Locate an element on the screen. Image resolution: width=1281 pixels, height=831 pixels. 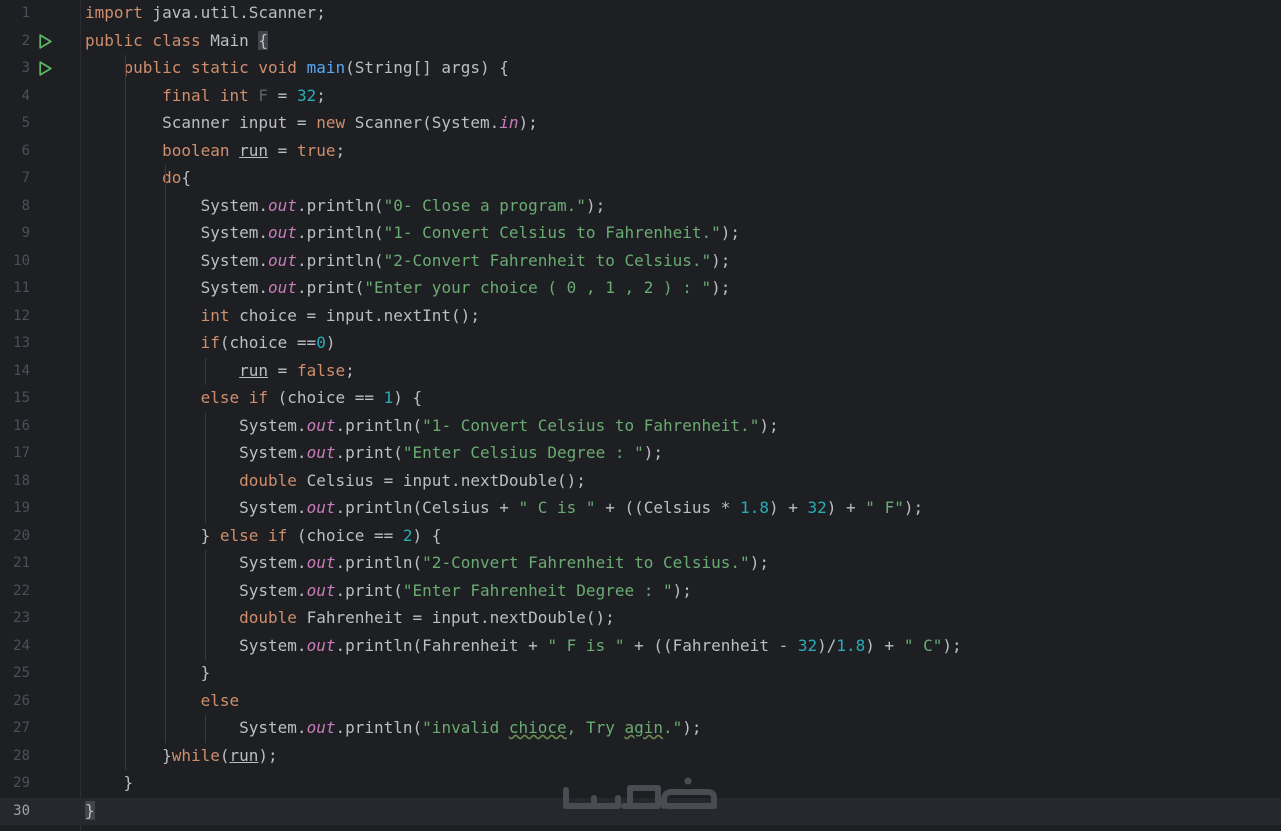
line-number: 6 is located at coordinates (15, 151).